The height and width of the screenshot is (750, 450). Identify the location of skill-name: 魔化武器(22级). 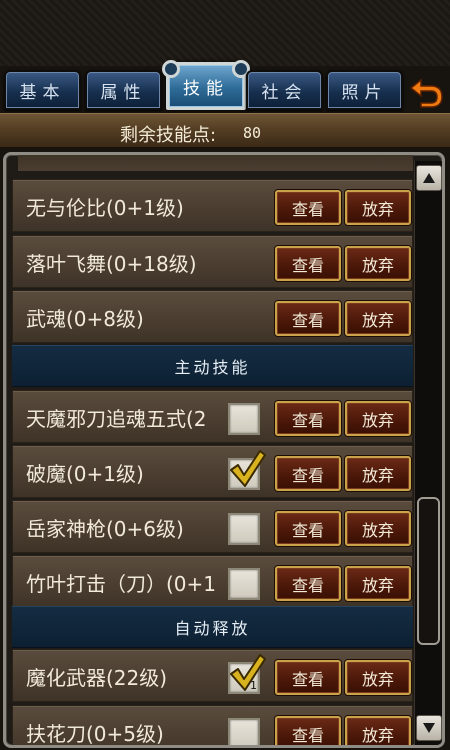
(97, 678).